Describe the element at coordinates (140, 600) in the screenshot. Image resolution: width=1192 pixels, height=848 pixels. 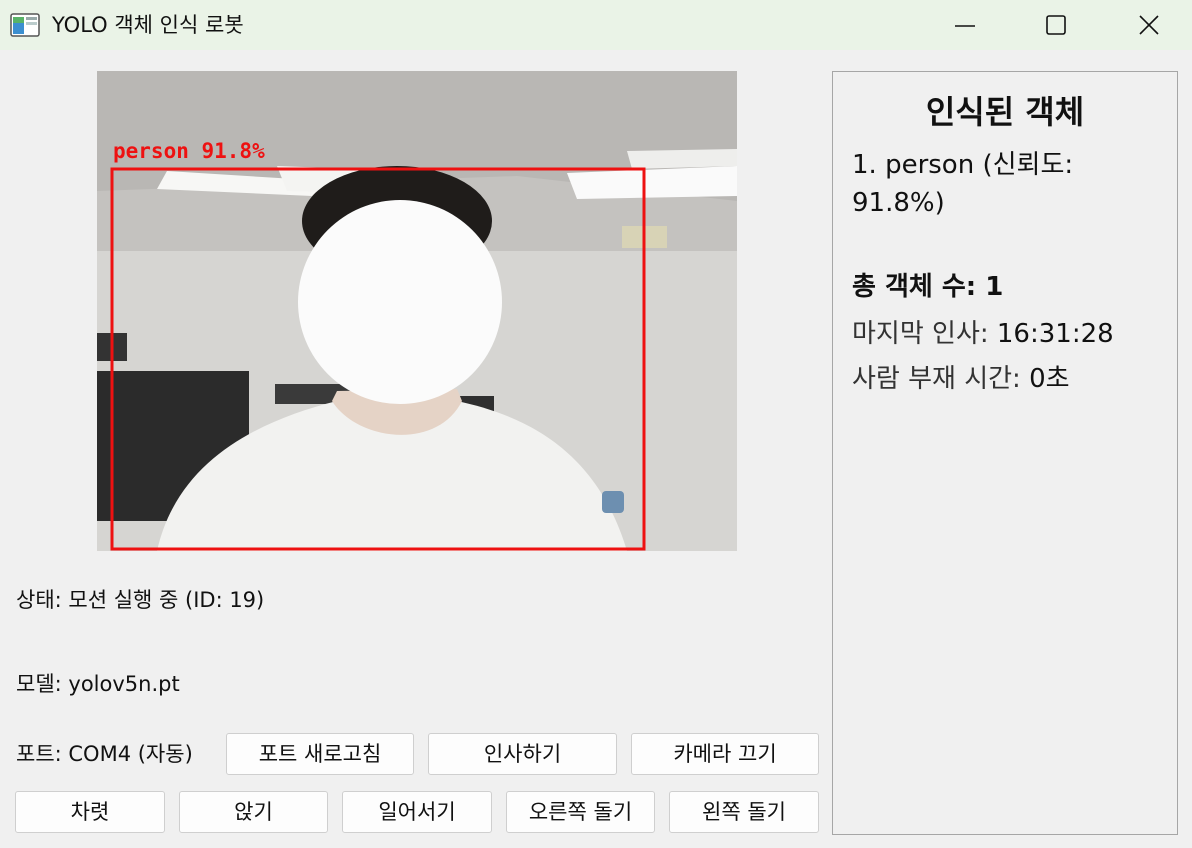
I see `status-text: 상태: 모션 실행 중 (ID: 19)` at that location.